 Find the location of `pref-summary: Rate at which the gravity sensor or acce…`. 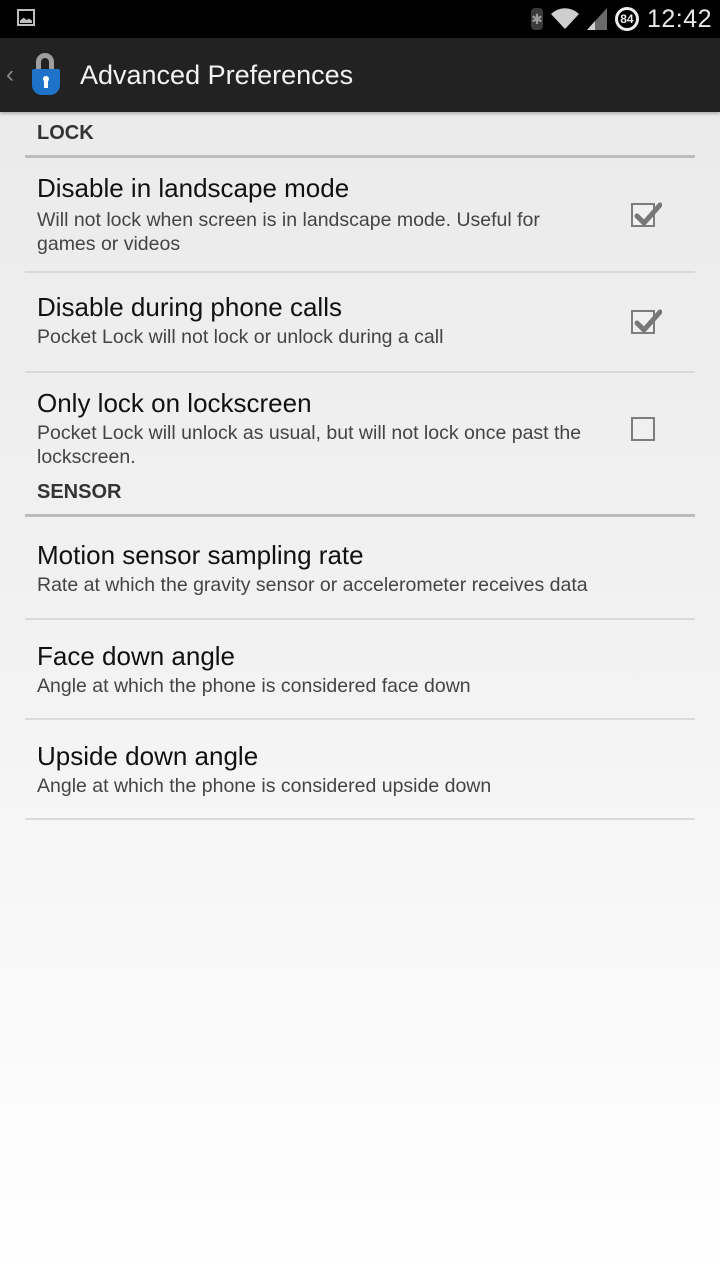

pref-summary: Rate at which the gravity sensor or acce… is located at coordinates (312, 585).